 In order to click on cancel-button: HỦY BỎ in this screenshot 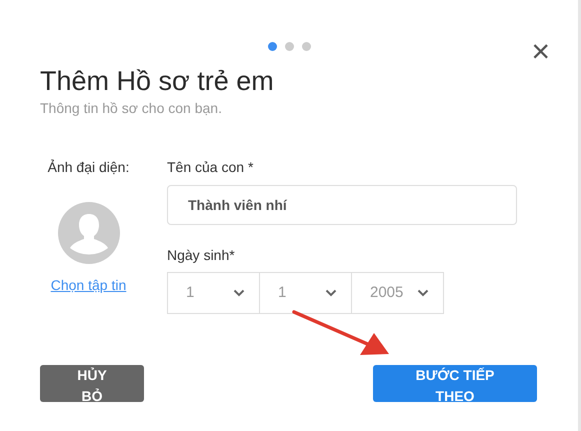, I will do `click(92, 383)`.